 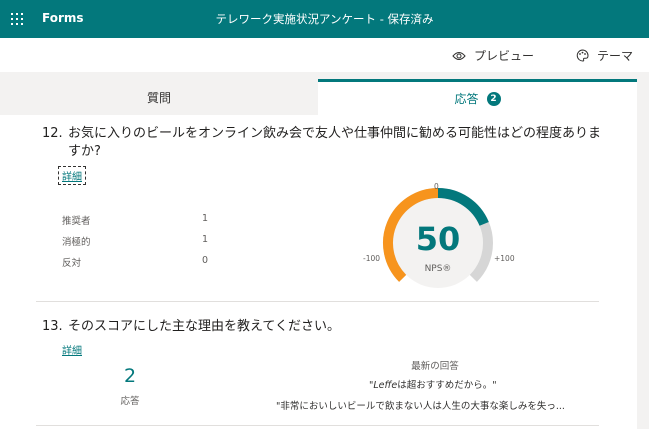 I want to click on eye-icon, so click(x=459, y=55).